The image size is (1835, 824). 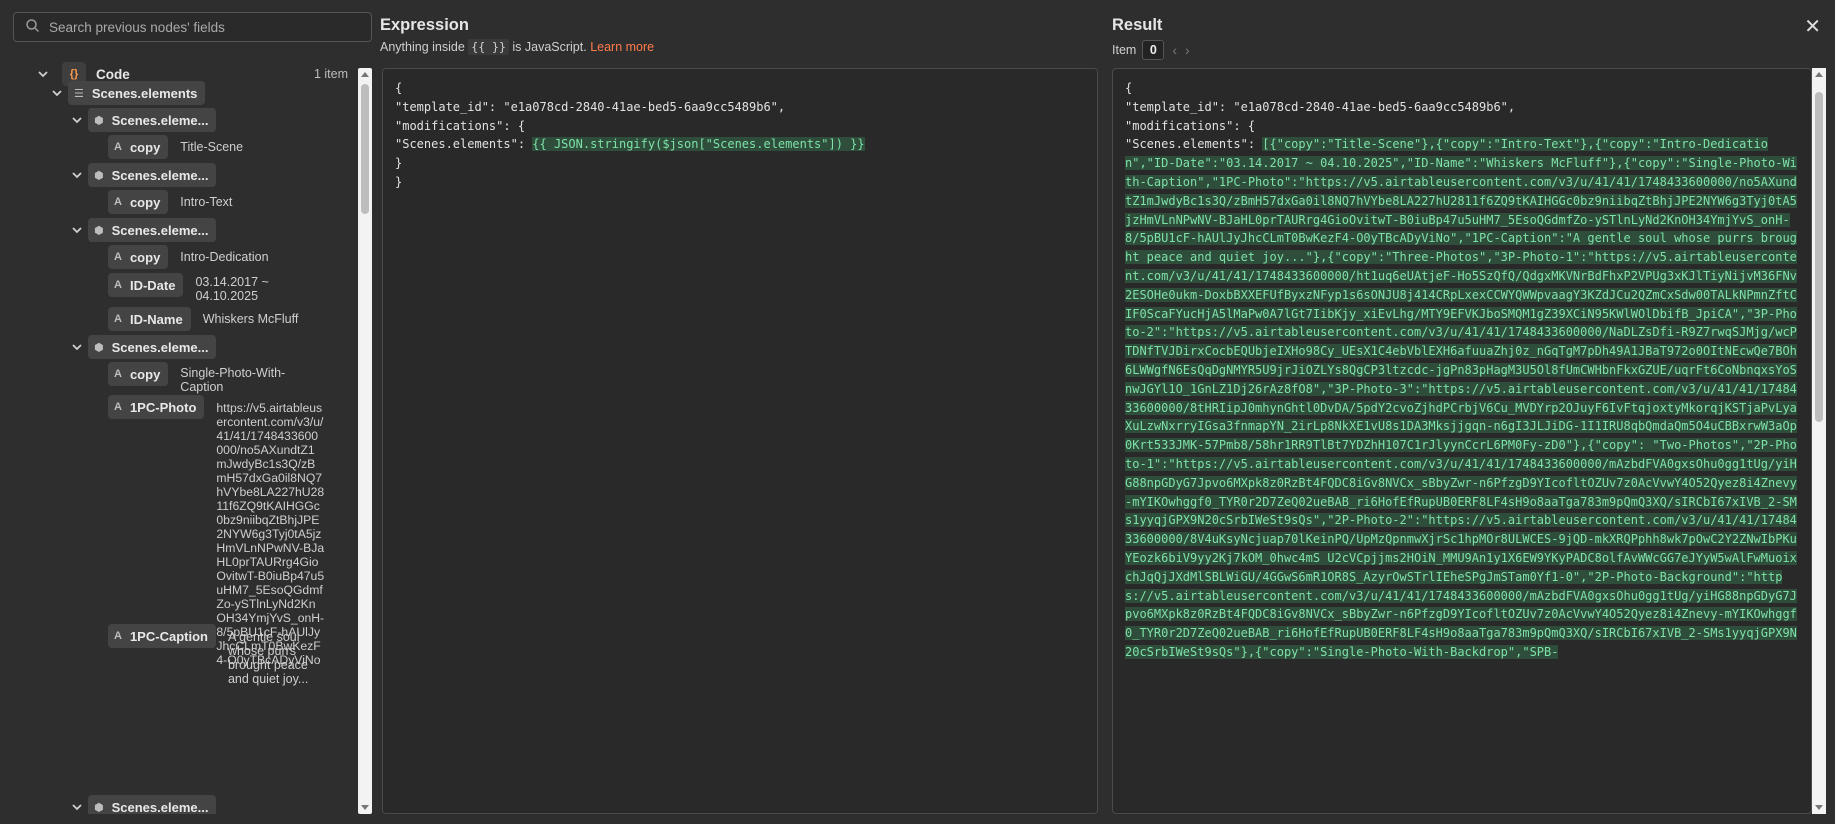 I want to click on field-pill: A 1PC-Photo, so click(x=156, y=407).